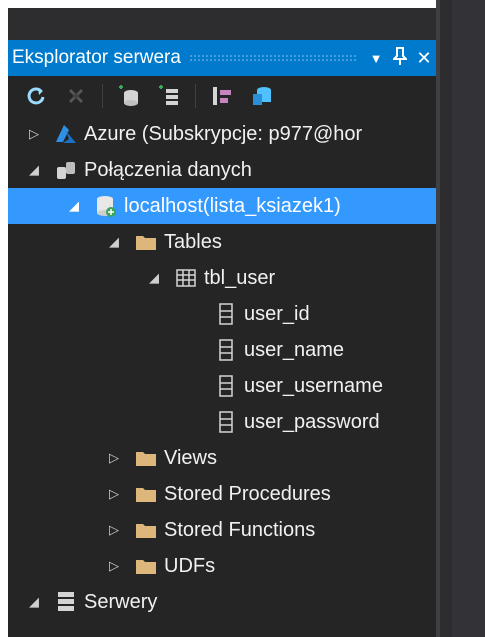  I want to click on panel-titlebar: Eksplorator serwera ▼ ✕, so click(222, 58).